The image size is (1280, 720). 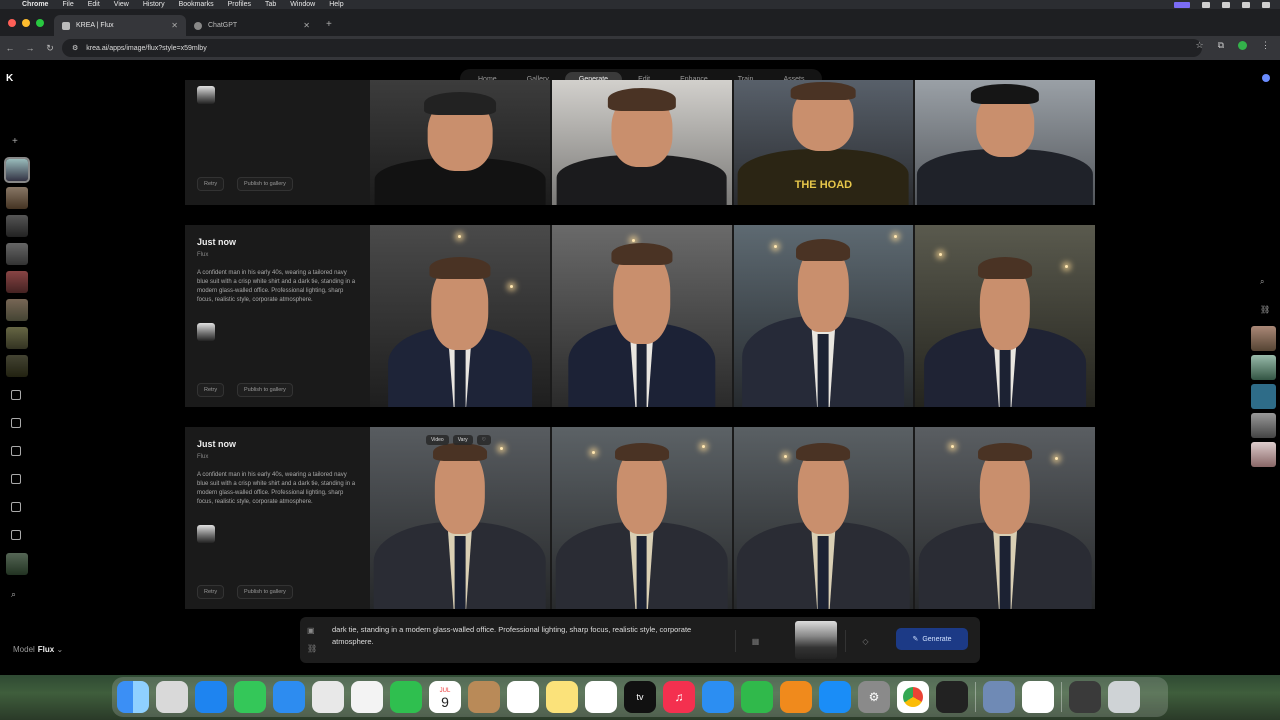 I want to click on account-icon, so click(x=1206, y=4).